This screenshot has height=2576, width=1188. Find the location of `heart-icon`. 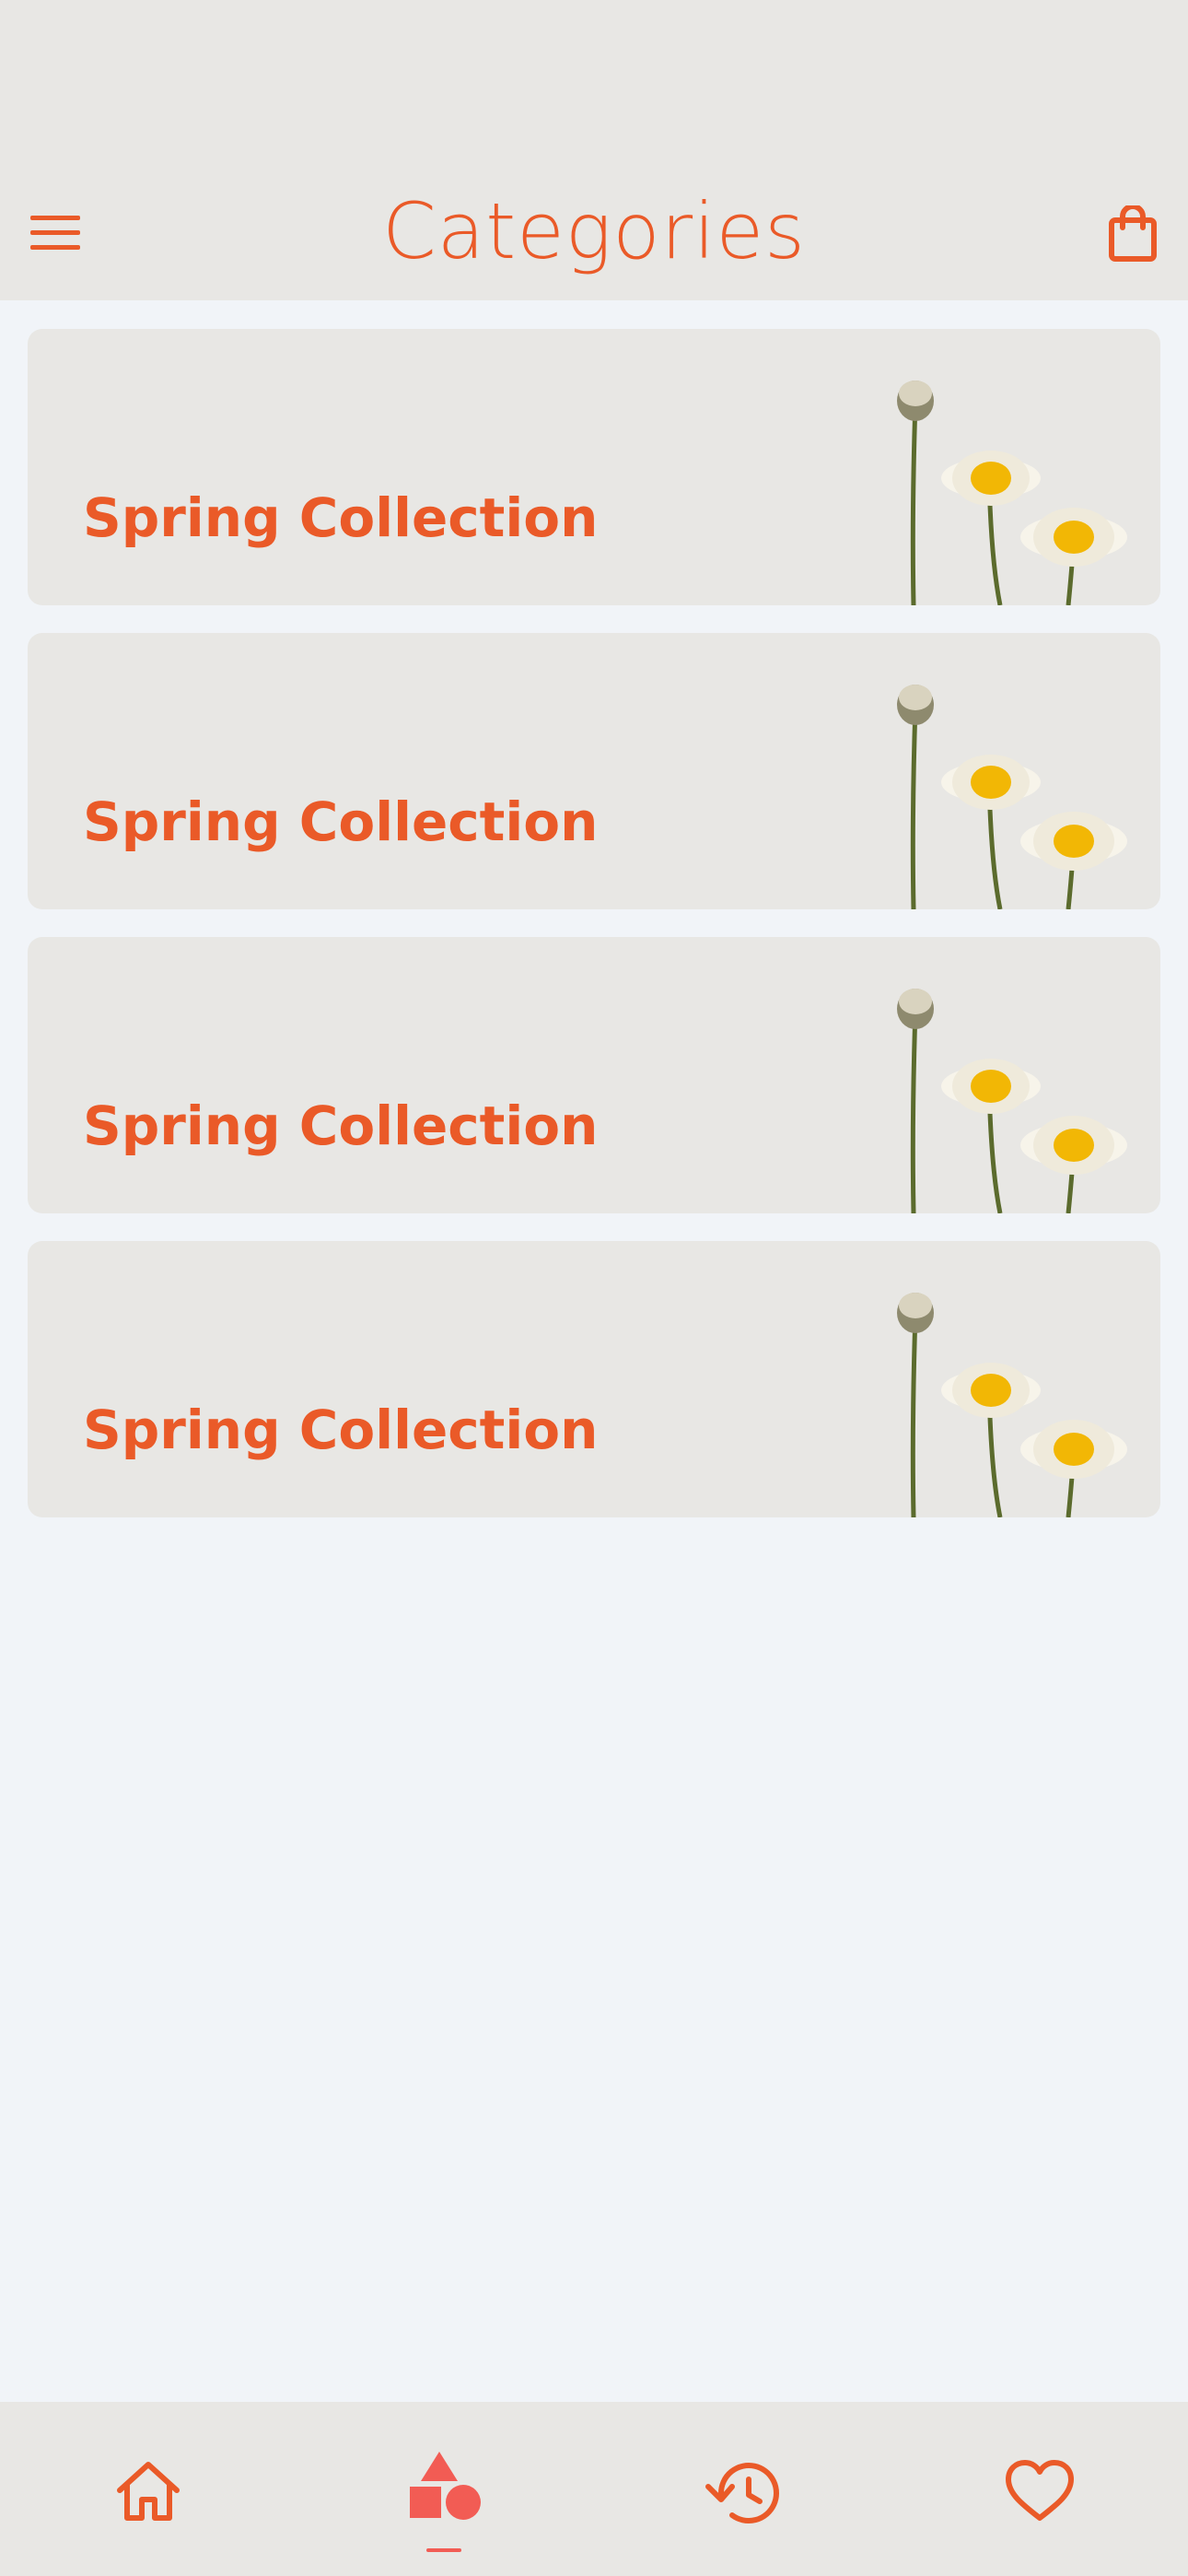

heart-icon is located at coordinates (1040, 2491).